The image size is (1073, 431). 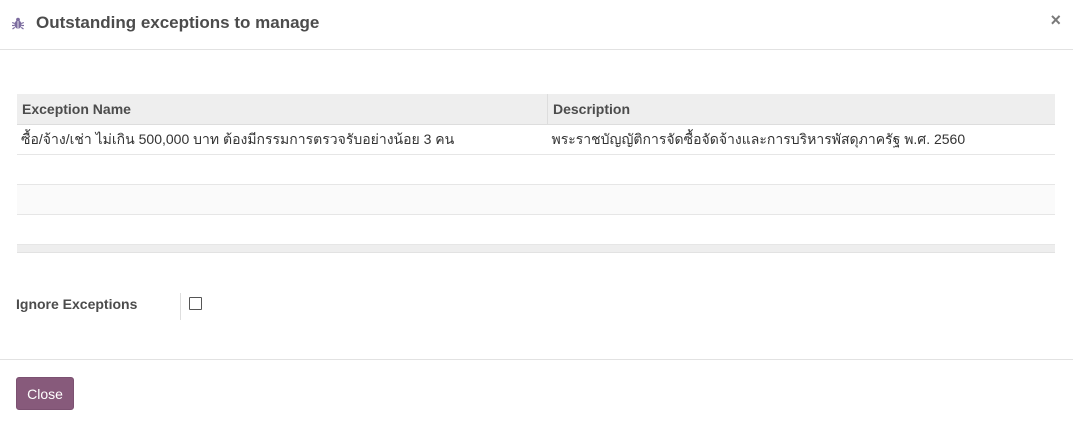 I want to click on close-button: Close, so click(x=45, y=393).